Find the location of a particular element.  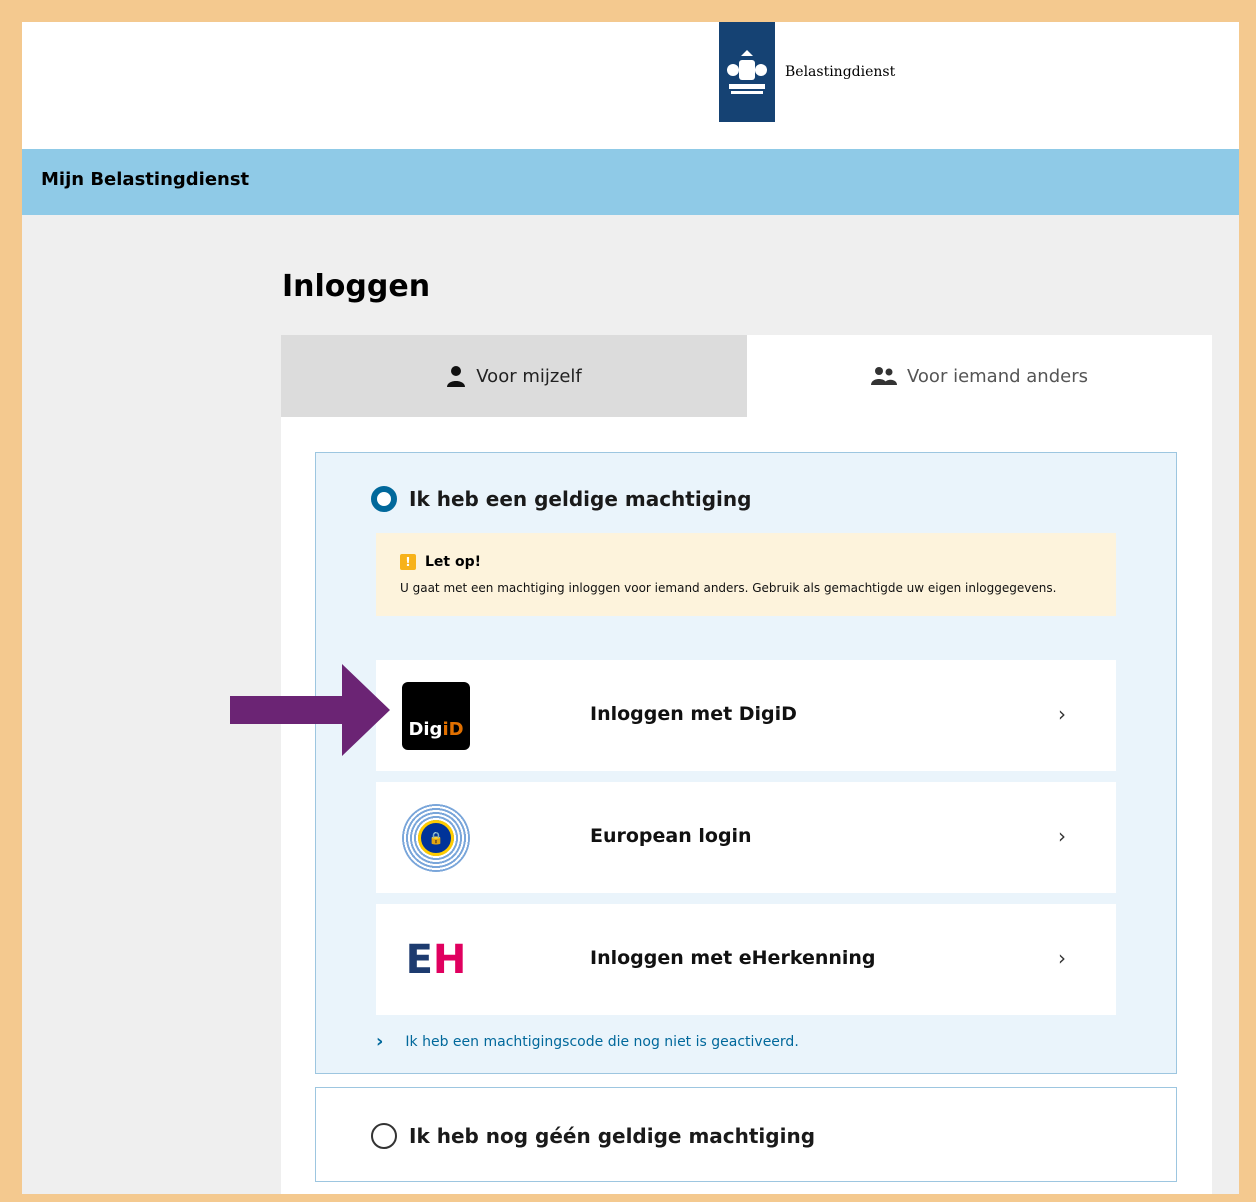

rijksoverheid-logo is located at coordinates (747, 72).